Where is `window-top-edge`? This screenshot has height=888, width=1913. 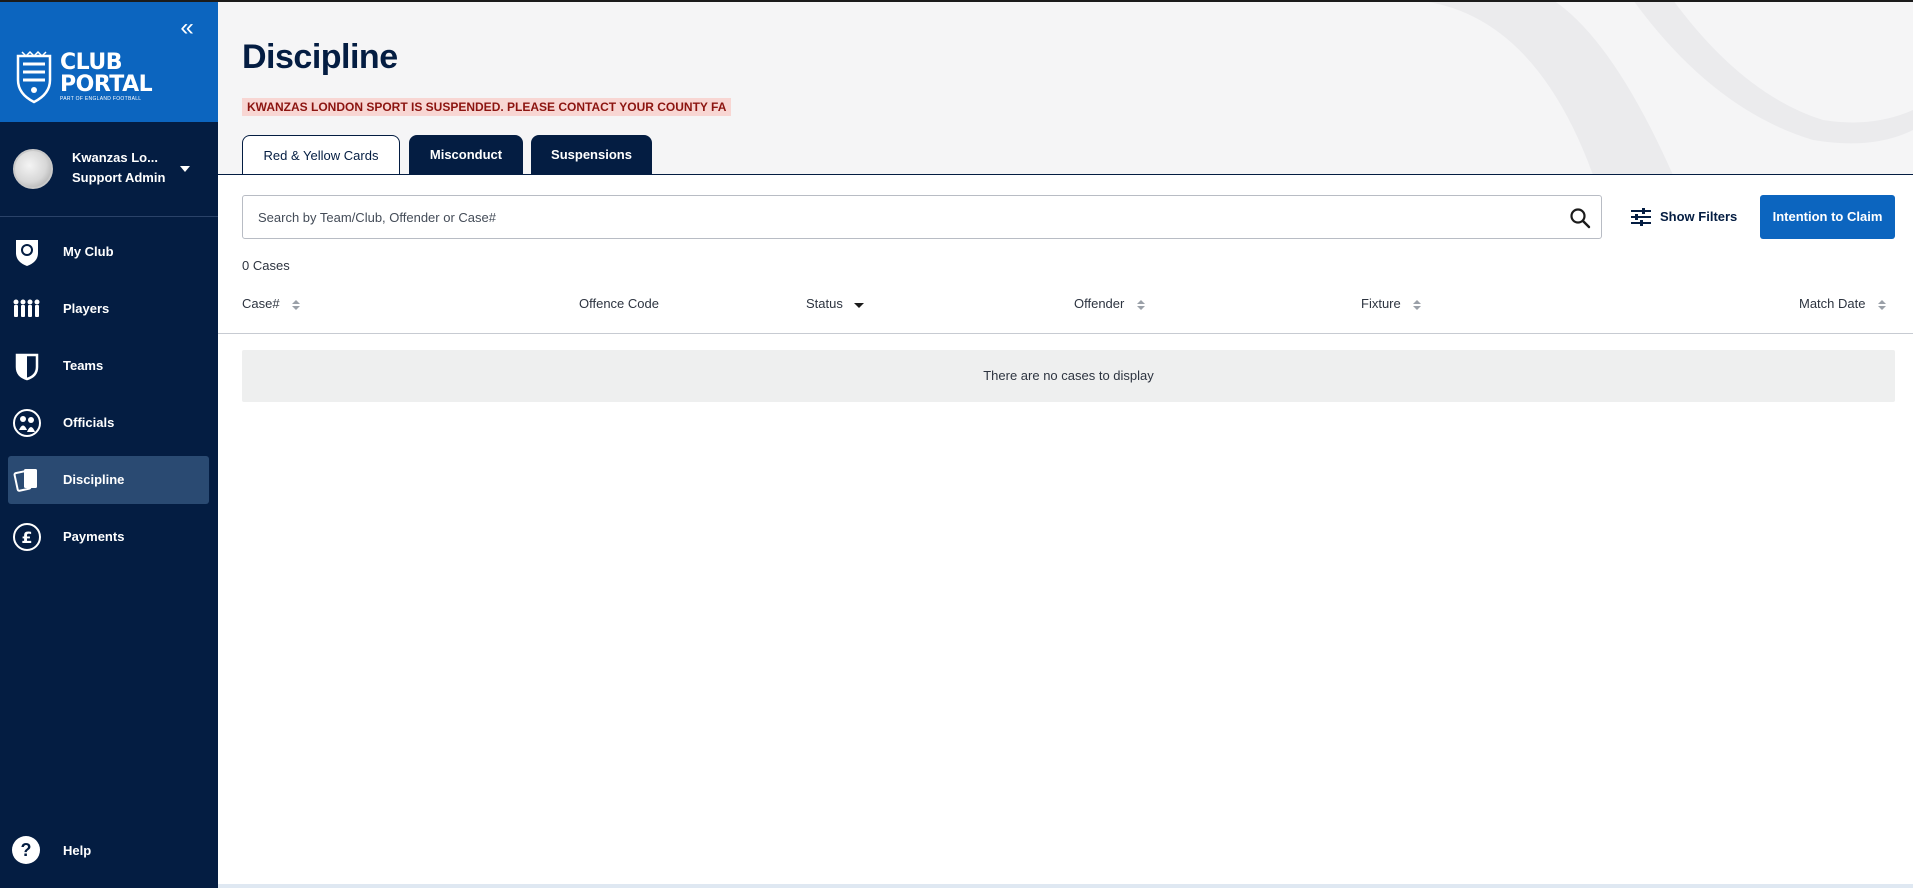
window-top-edge is located at coordinates (956, 1).